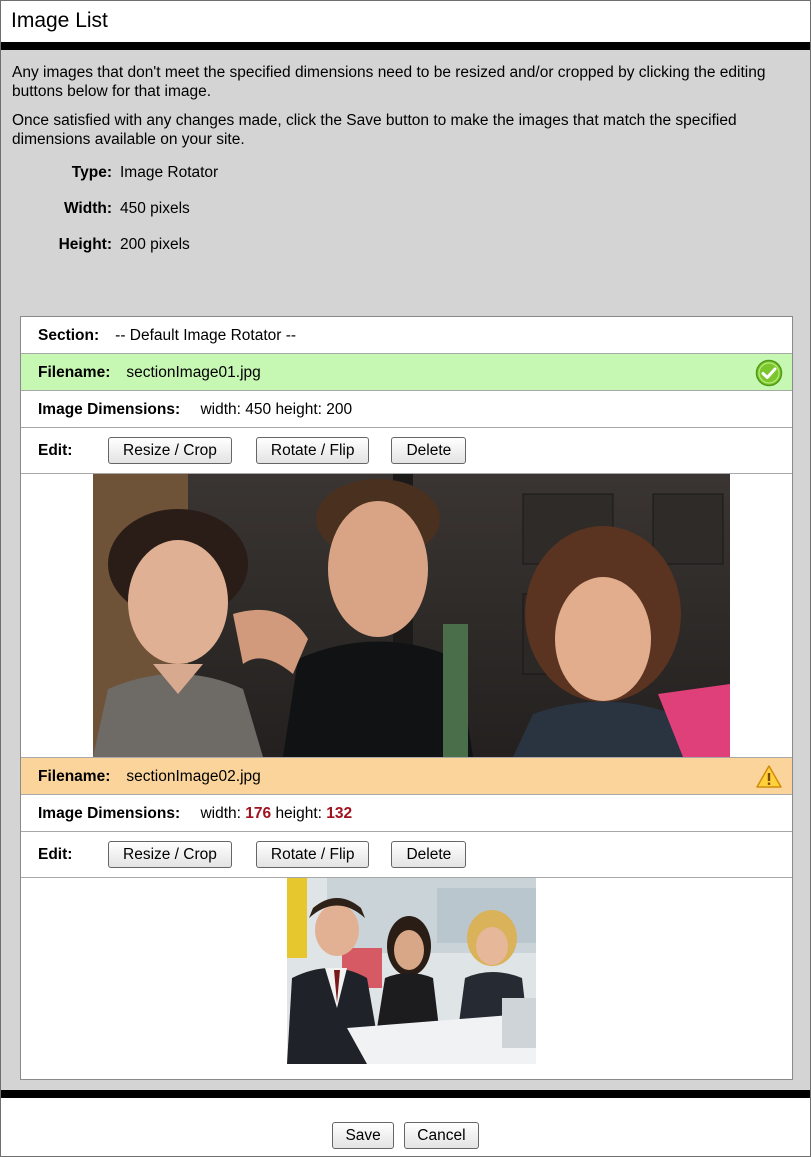 The height and width of the screenshot is (1157, 811). I want to click on check-circle-icon, so click(769, 373).